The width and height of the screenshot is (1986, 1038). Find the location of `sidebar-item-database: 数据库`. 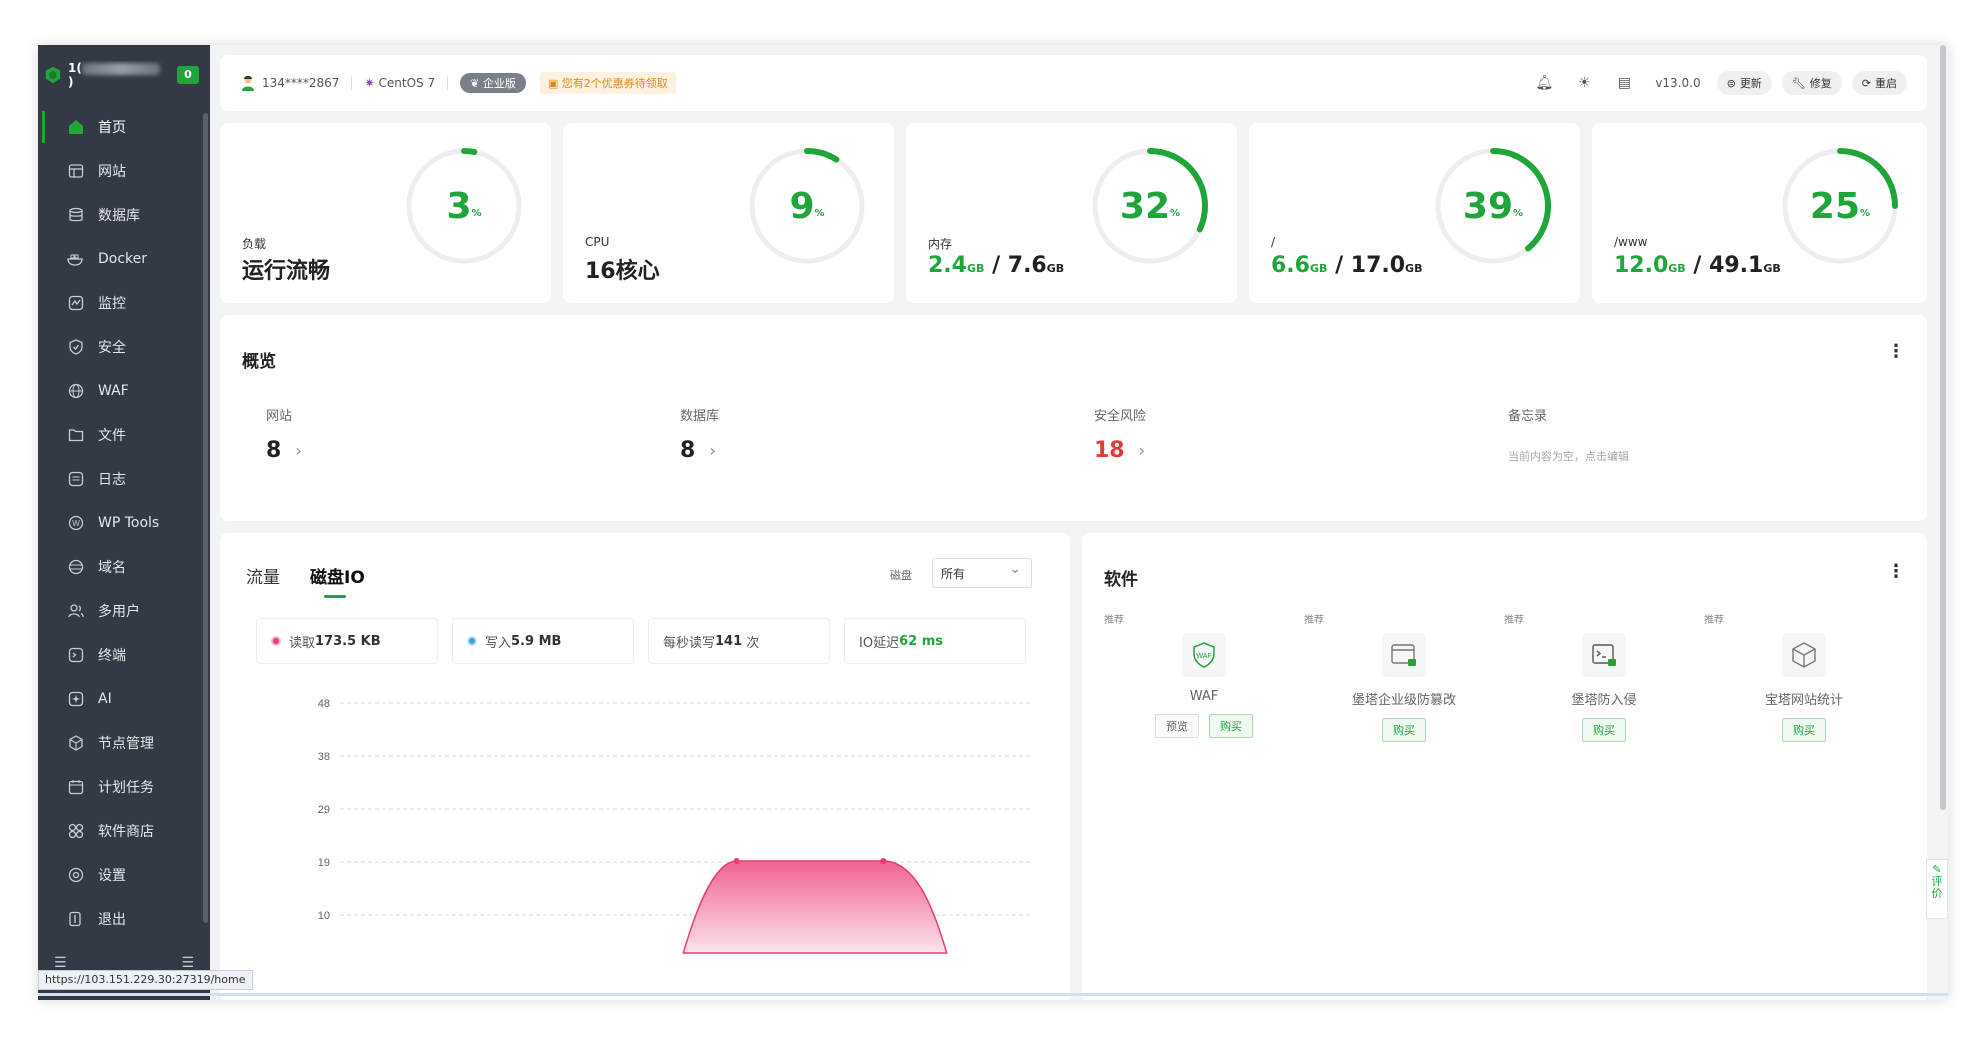

sidebar-item-database: 数据库 is located at coordinates (124, 215).